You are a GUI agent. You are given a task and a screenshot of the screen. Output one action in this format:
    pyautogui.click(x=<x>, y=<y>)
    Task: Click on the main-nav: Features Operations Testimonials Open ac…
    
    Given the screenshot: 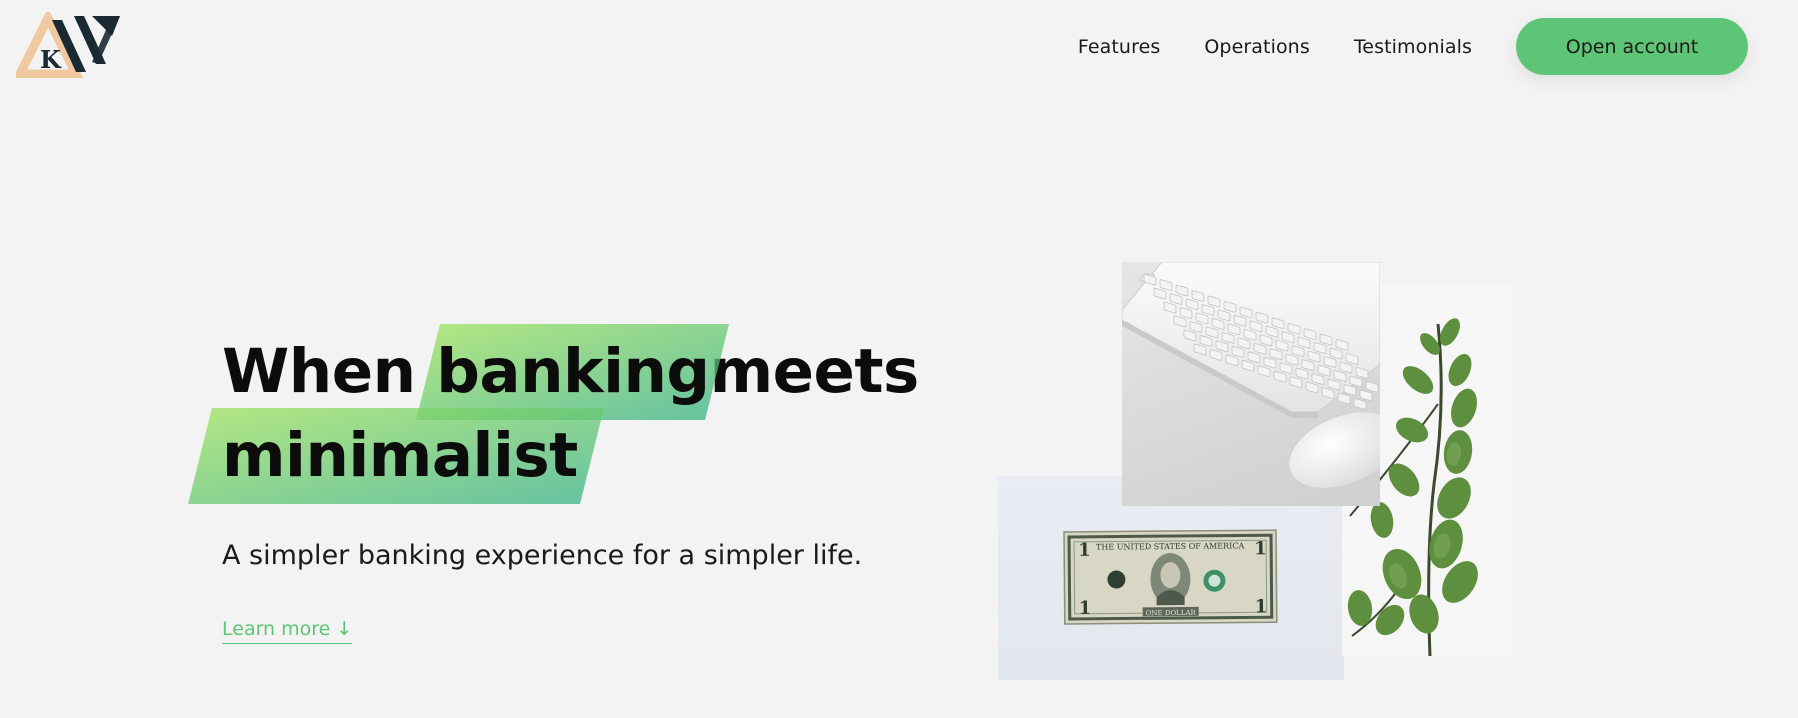 What is the action you would take?
    pyautogui.click(x=1413, y=46)
    